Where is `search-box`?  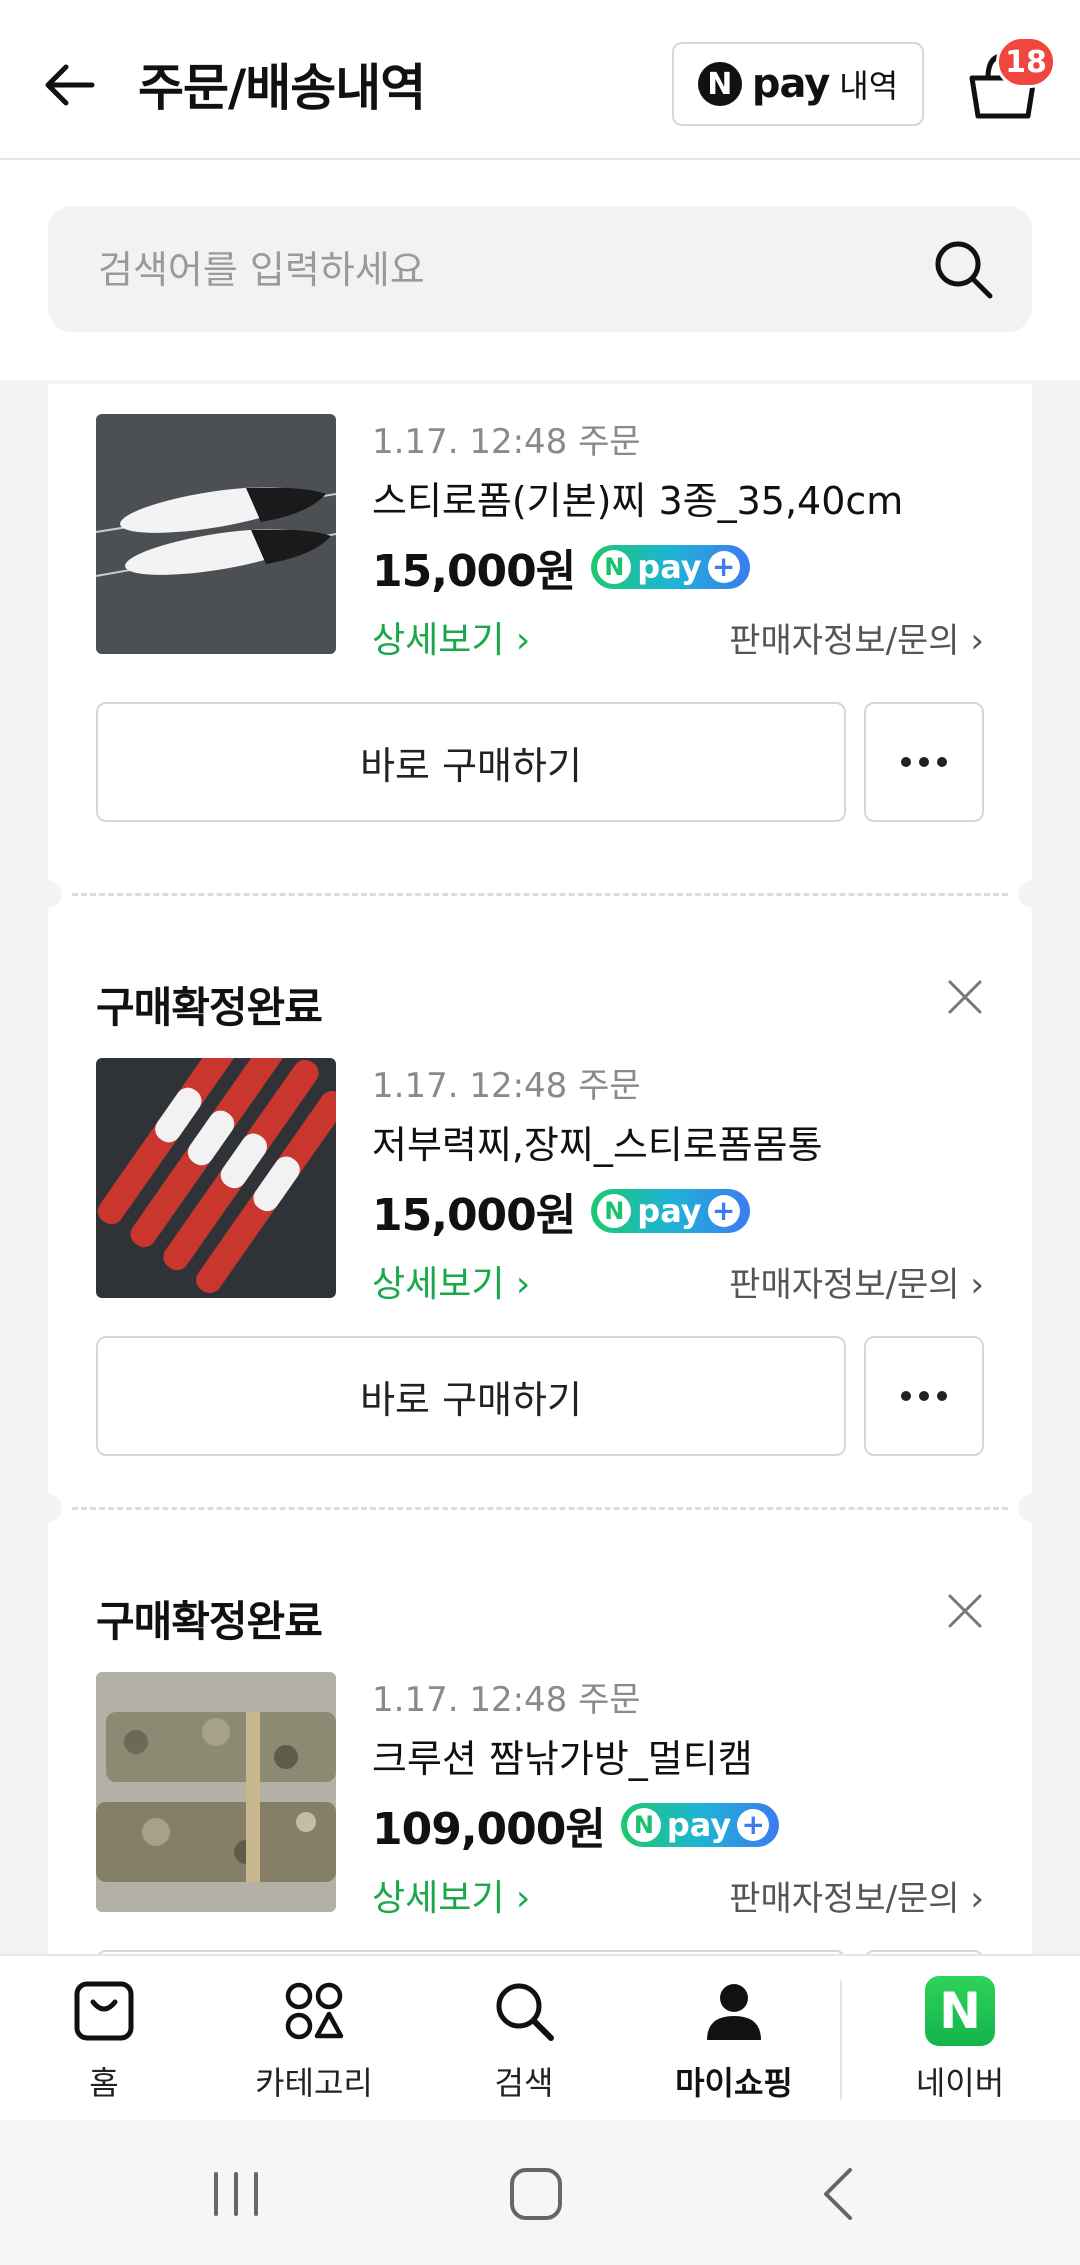
search-box is located at coordinates (540, 270).